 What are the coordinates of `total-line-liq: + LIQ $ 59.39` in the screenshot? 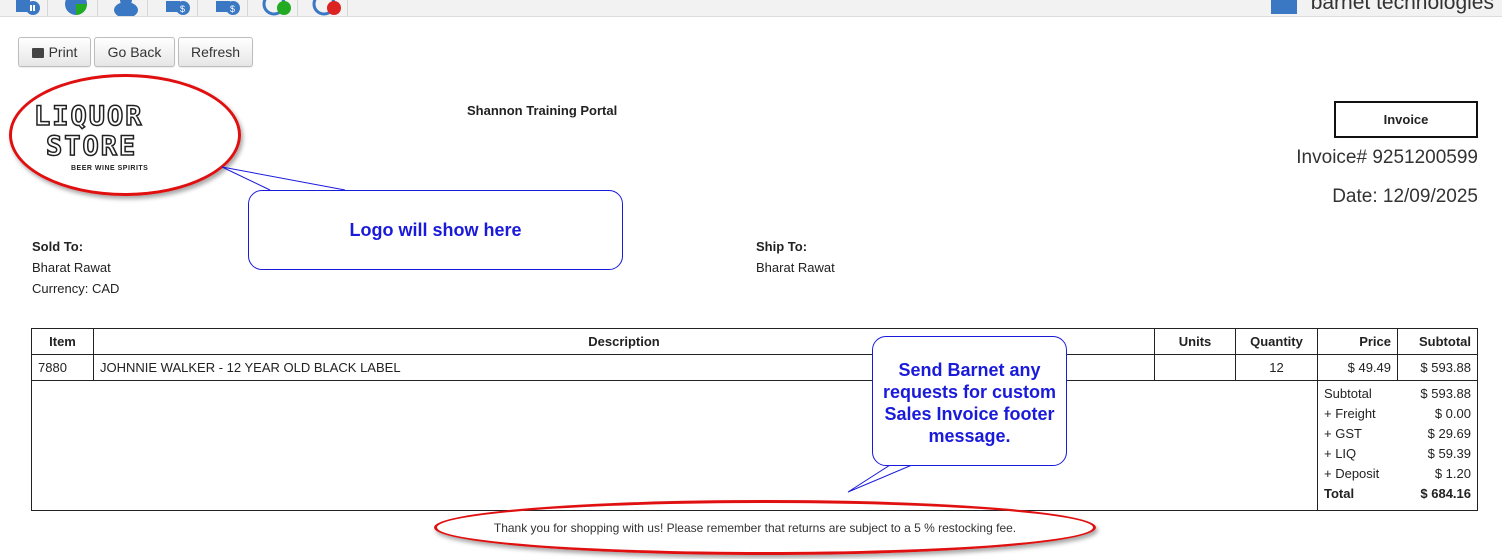 It's located at (1397, 454).